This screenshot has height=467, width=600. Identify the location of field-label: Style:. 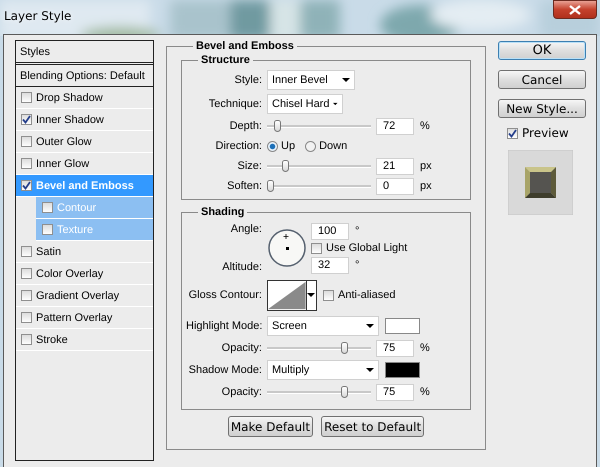
(247, 80).